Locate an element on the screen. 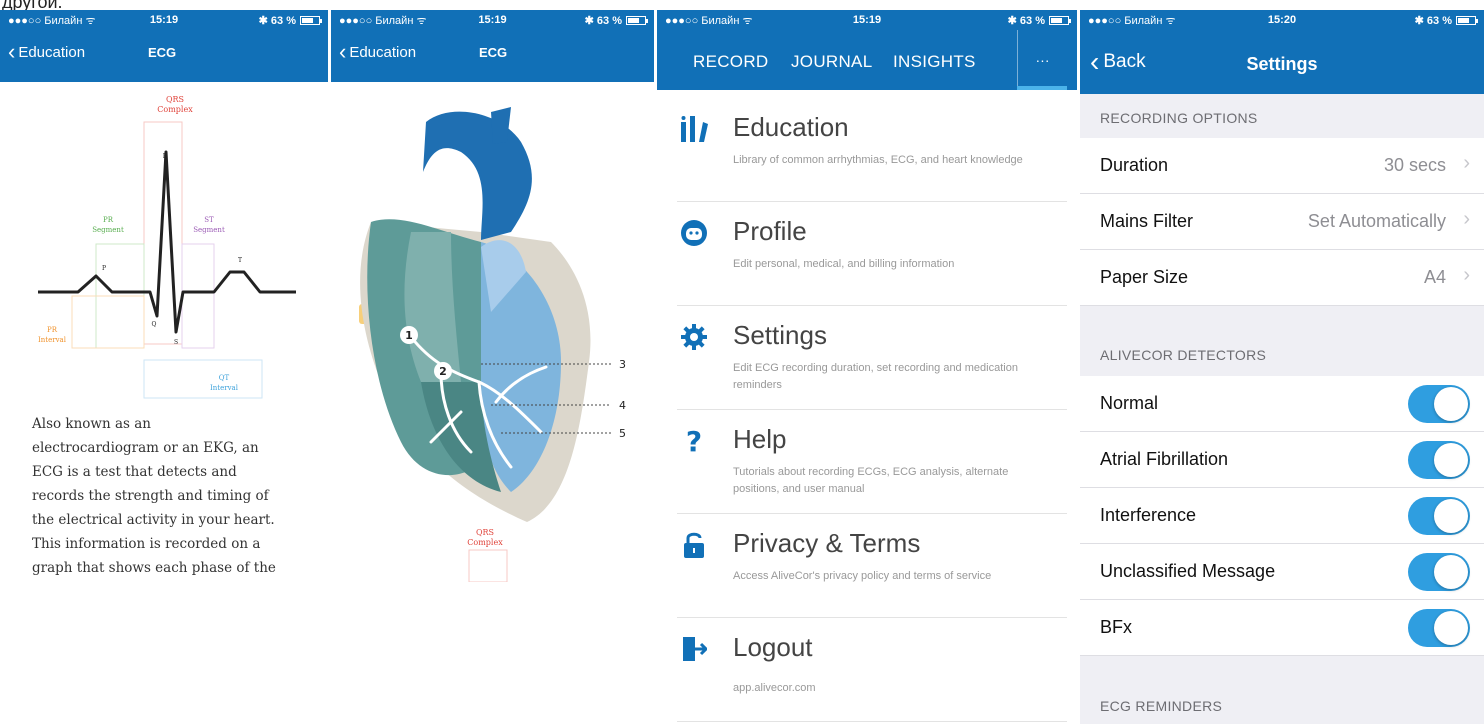 The image size is (1484, 724). menu-item-description: app.alivecor.com is located at coordinates (774, 688).